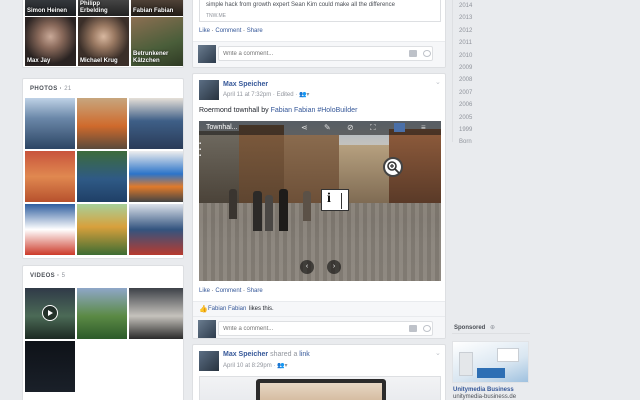 The height and width of the screenshot is (400, 640). What do you see at coordinates (491, 333) in the screenshot?
I see `sponsored-divider` at bounding box center [491, 333].